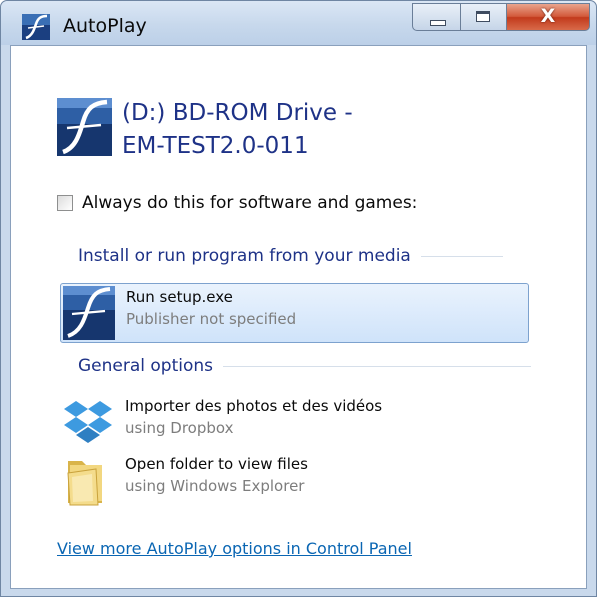 The height and width of the screenshot is (597, 597). I want to click on minimize-icon, so click(438, 23).